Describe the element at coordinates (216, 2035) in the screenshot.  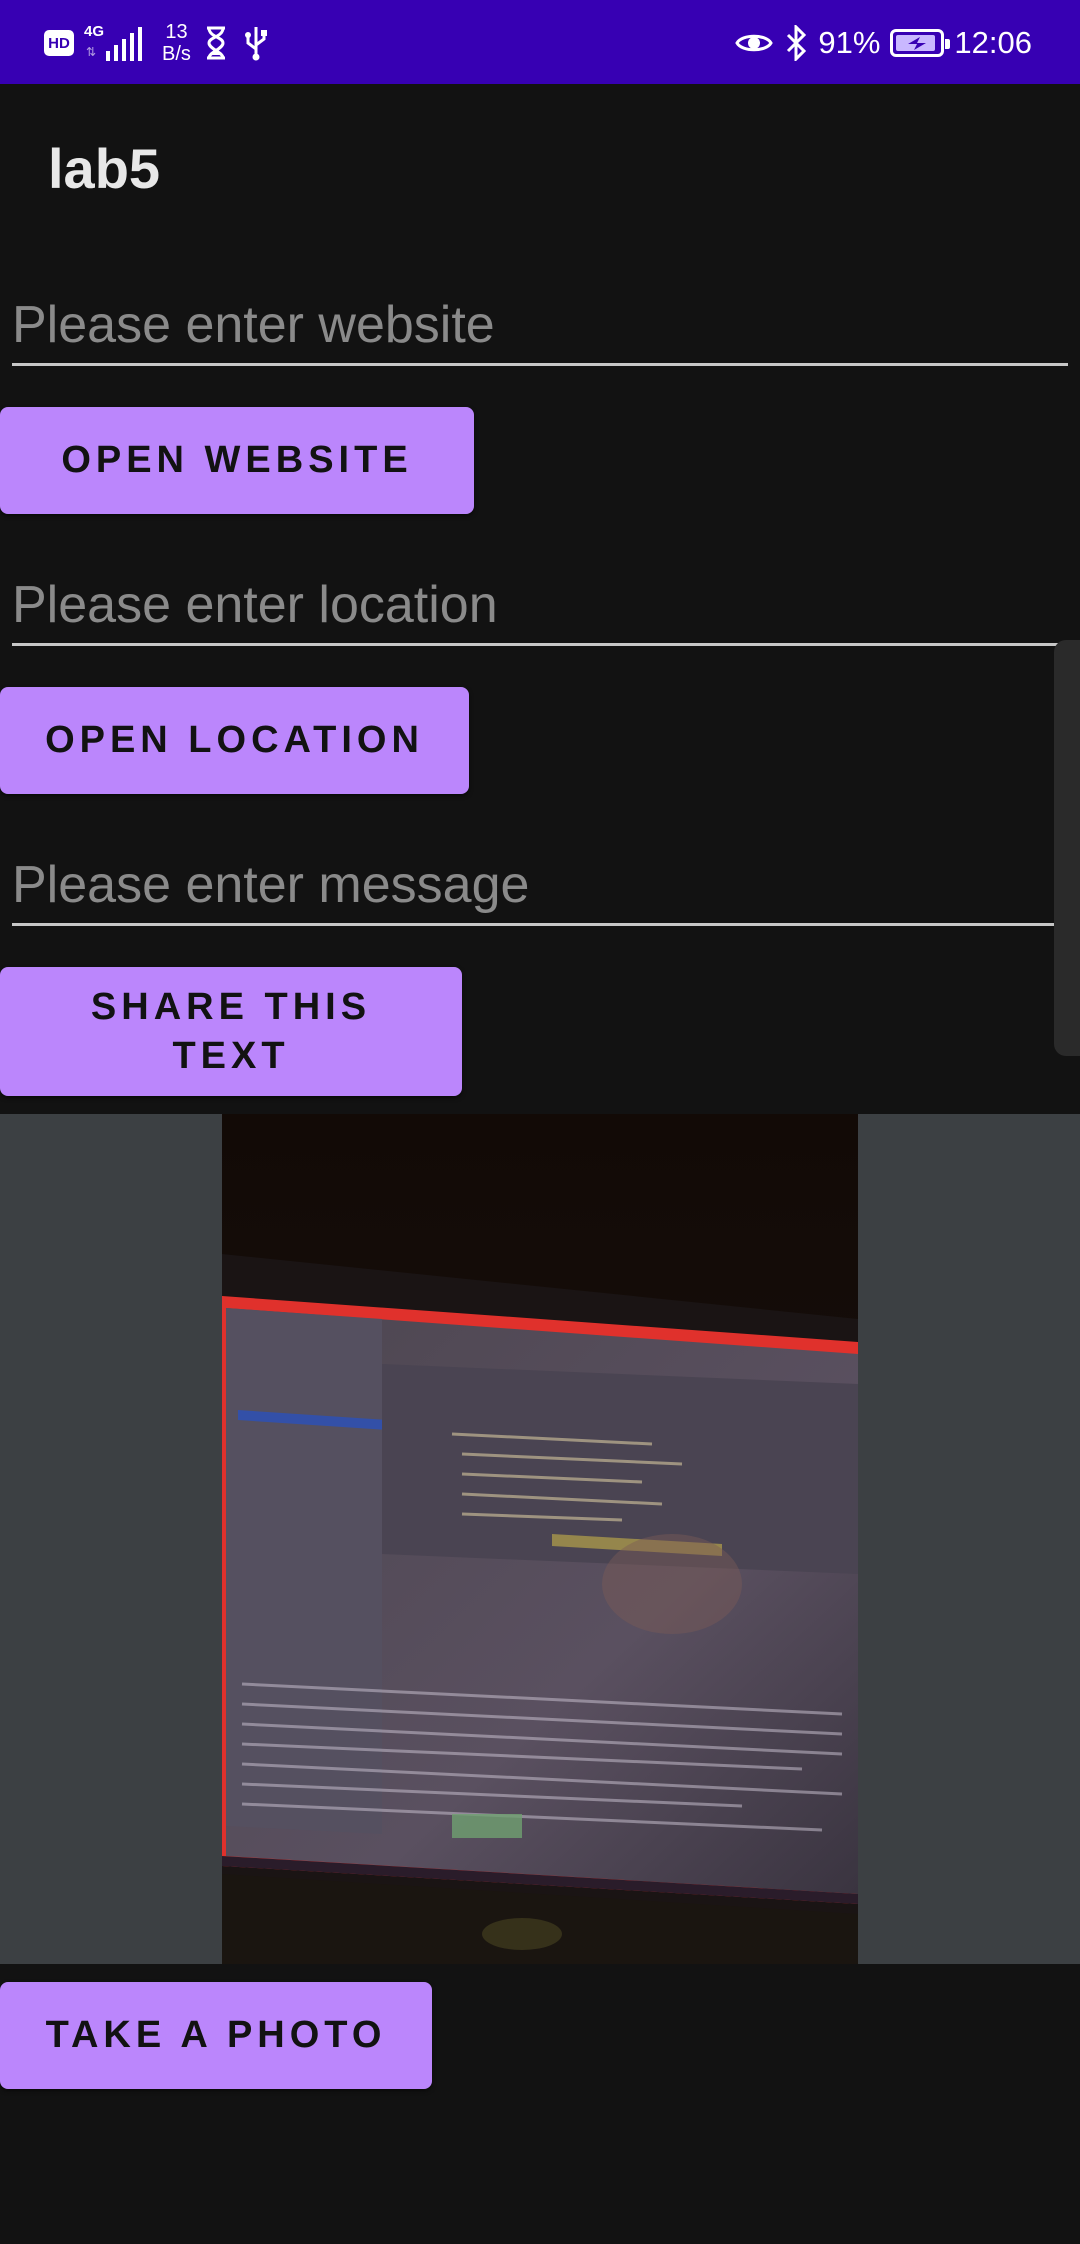
I see `take-photo-button: TAKE A PHOTO` at that location.